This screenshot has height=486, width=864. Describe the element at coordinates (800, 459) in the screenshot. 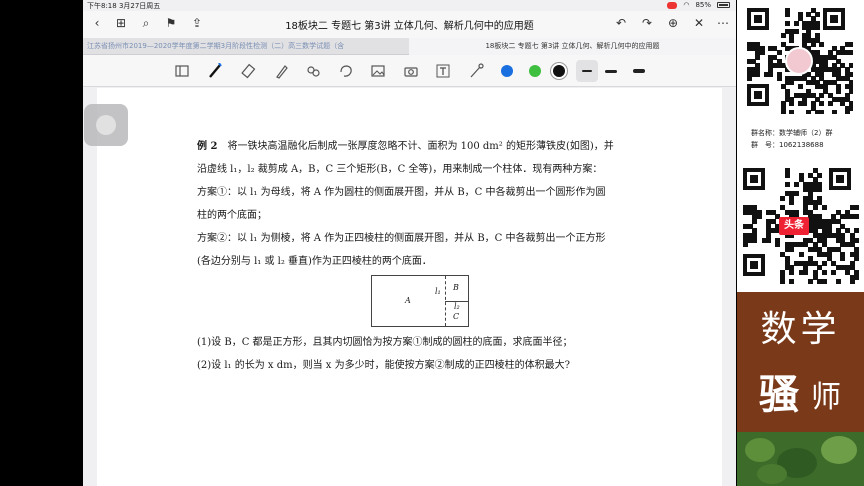

I see `nature-photo` at that location.